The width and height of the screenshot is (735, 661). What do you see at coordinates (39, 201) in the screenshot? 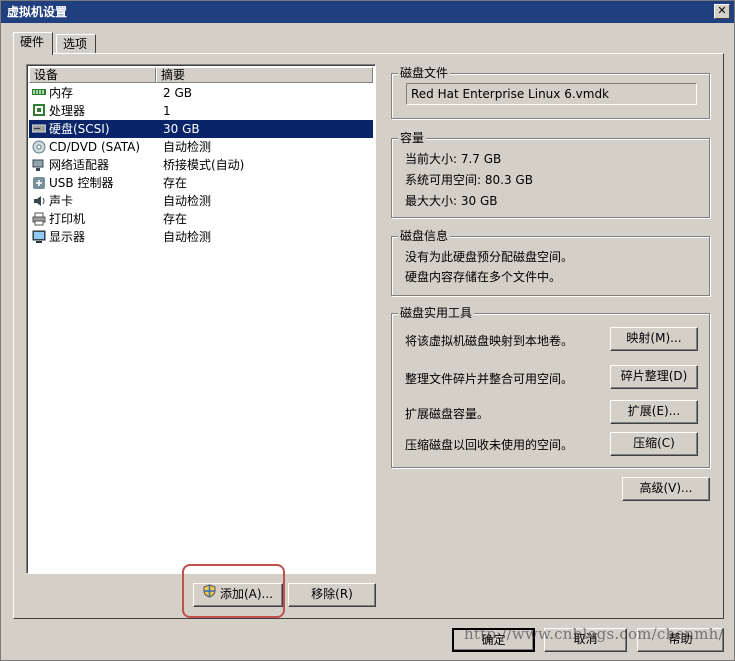
I see `sound-card-icon` at bounding box center [39, 201].